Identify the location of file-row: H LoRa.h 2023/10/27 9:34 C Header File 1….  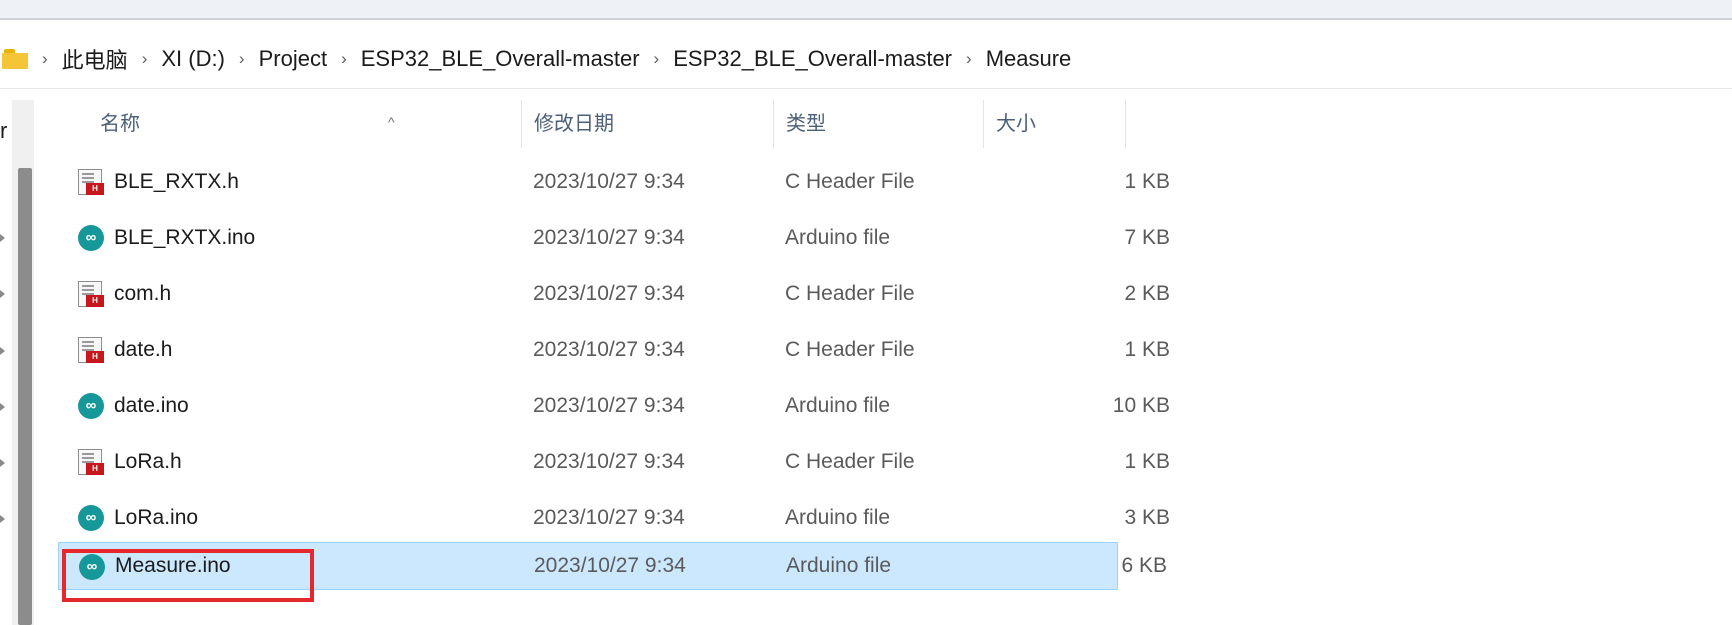
(614, 462).